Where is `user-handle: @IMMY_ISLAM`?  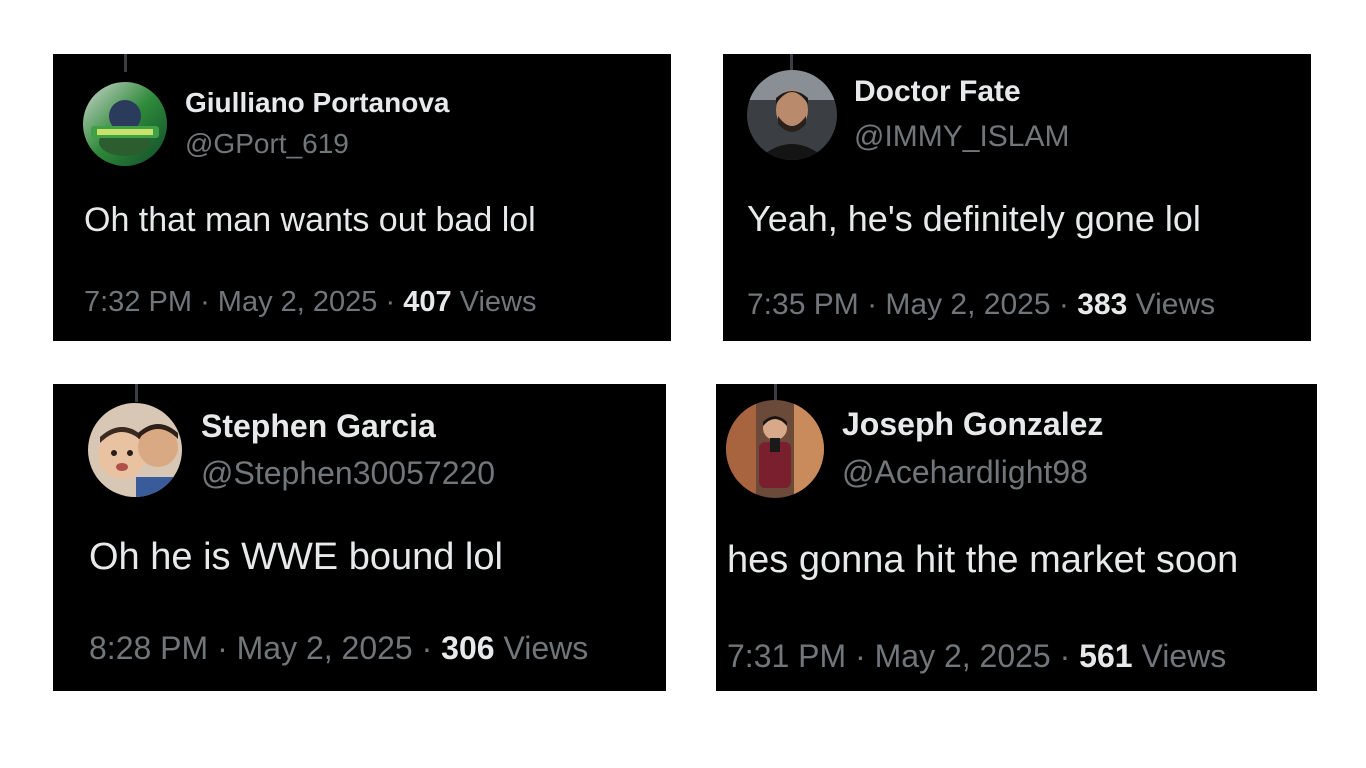 user-handle: @IMMY_ISLAM is located at coordinates (962, 137).